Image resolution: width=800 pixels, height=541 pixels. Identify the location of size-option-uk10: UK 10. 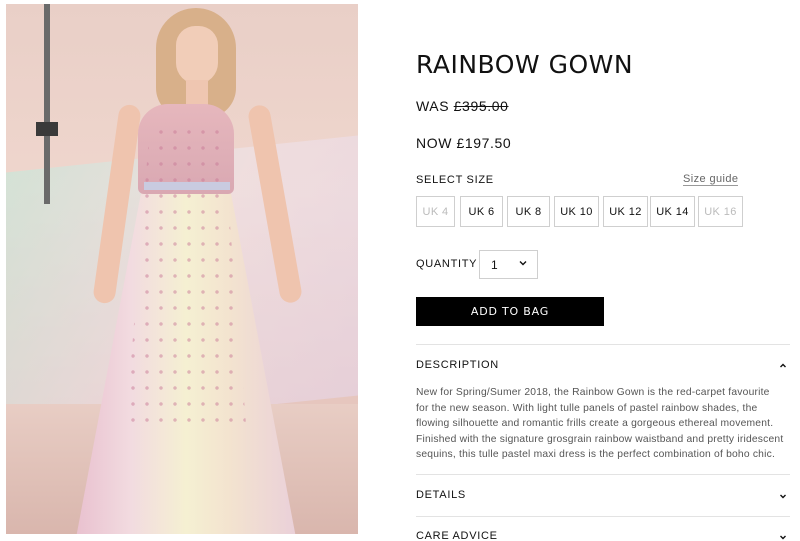
(576, 211).